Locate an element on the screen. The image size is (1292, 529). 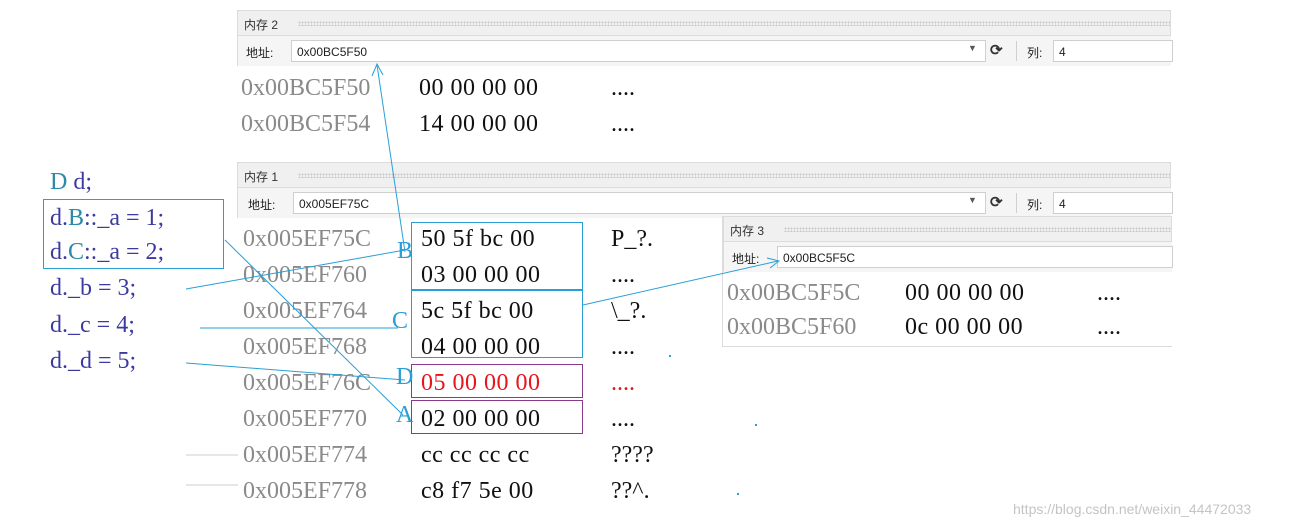
watermark: https://blog.csdn.net/weixin_44472033 is located at coordinates (1132, 509).